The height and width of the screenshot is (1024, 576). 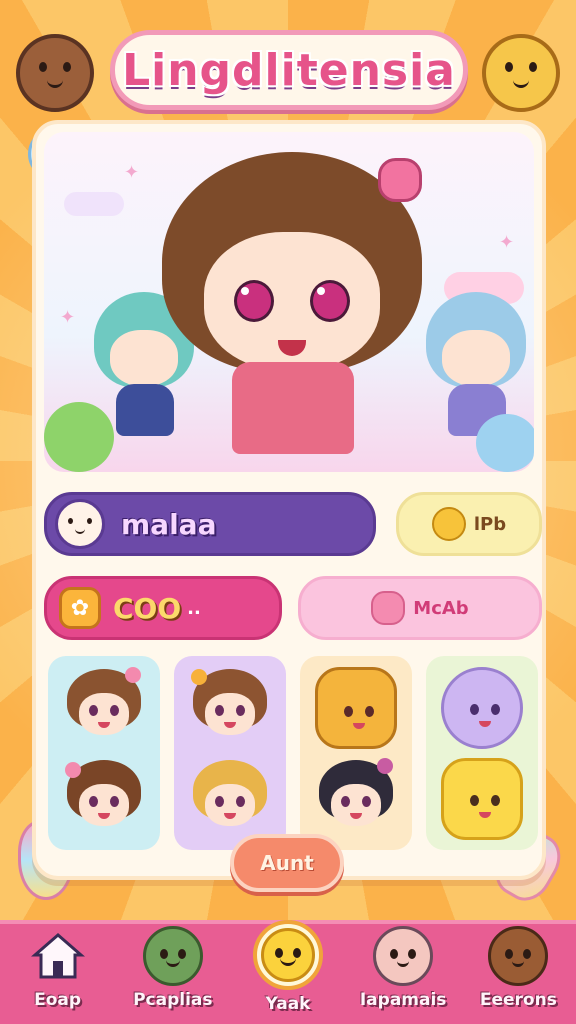 I want to click on rank-badge: McAb, so click(x=420, y=608).